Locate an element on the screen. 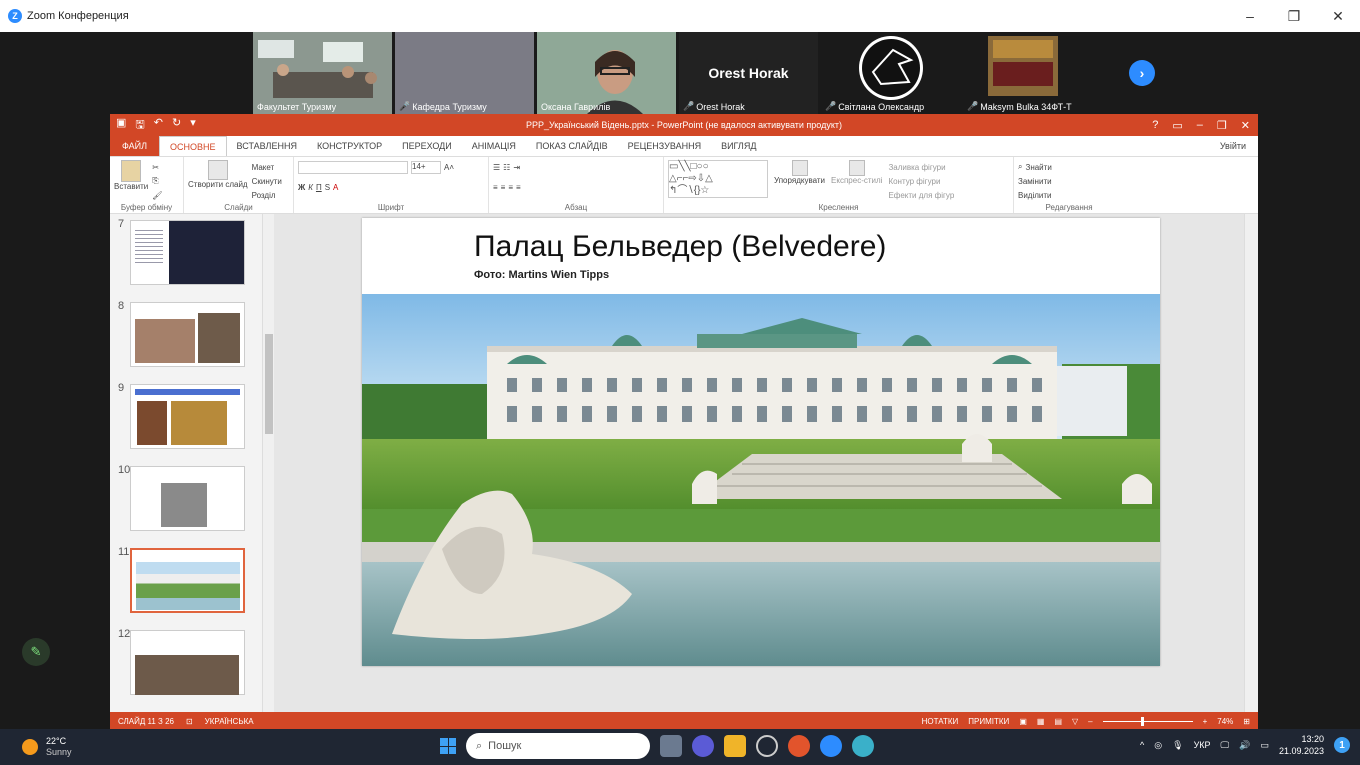  justify-button: ≡ is located at coordinates (518, 187).